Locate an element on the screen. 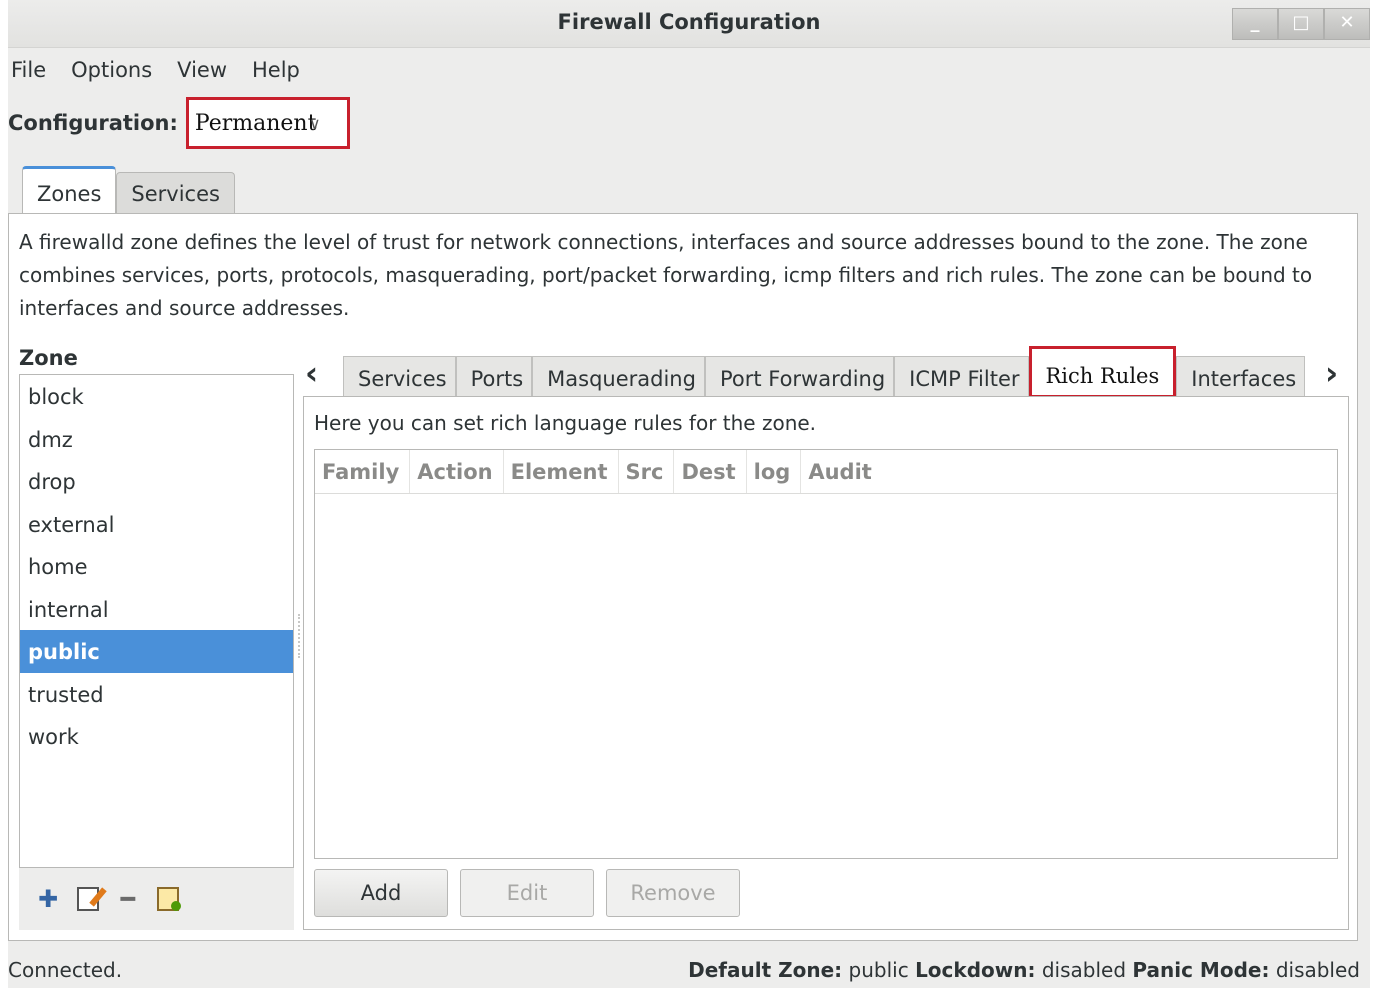  tab-port-forwarding: Port Forwarding is located at coordinates (799, 377).